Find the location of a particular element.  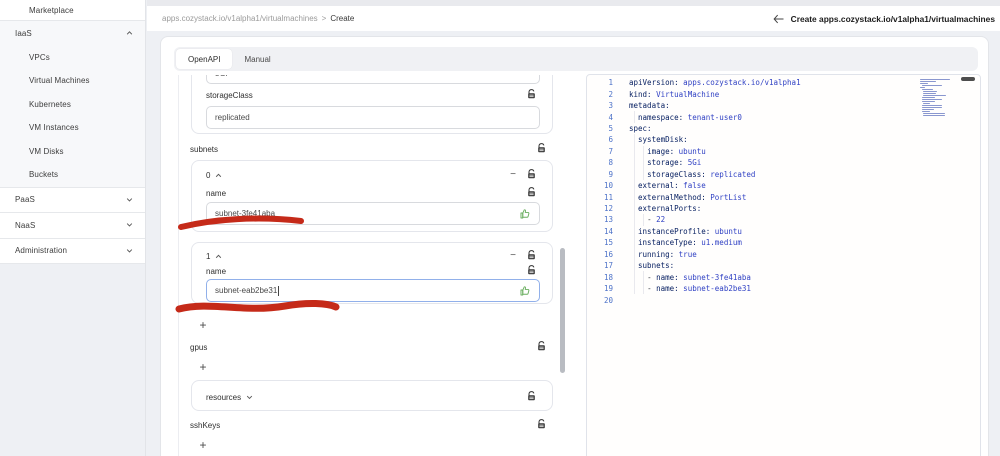

storage-value: 5Gi is located at coordinates (221, 76).